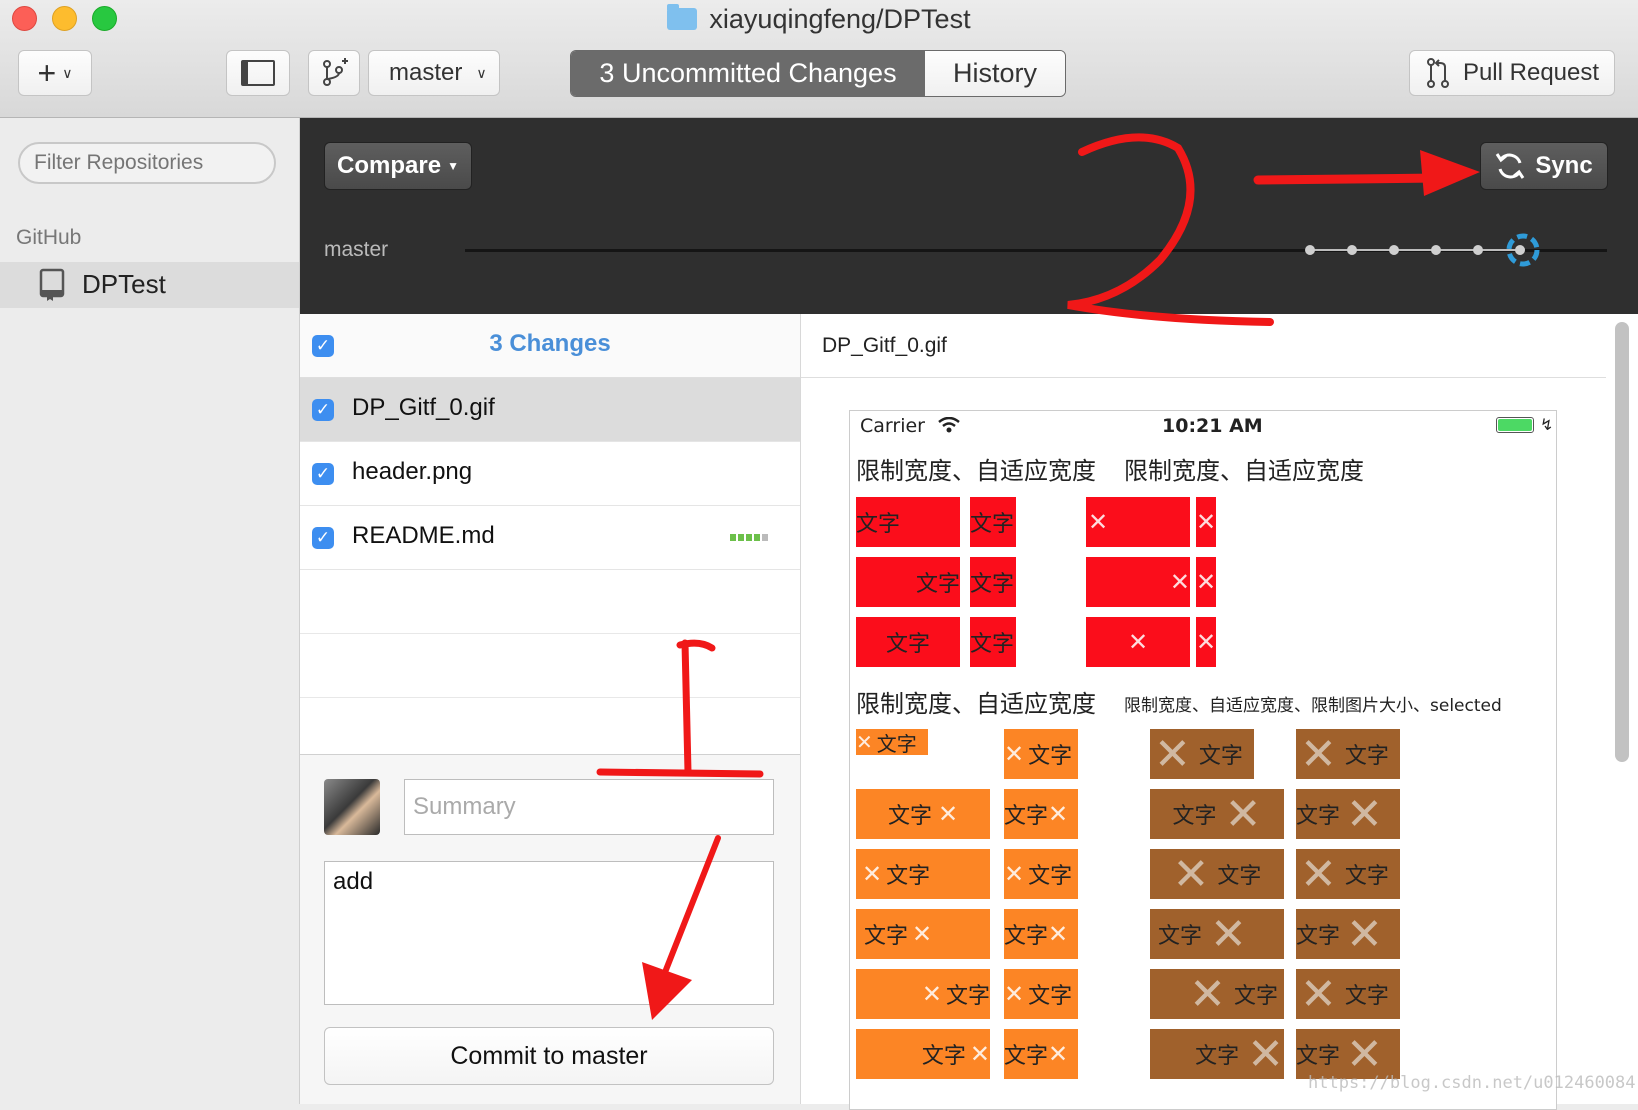 This screenshot has height=1110, width=1638. What do you see at coordinates (52, 284) in the screenshot?
I see `repo-icon` at bounding box center [52, 284].